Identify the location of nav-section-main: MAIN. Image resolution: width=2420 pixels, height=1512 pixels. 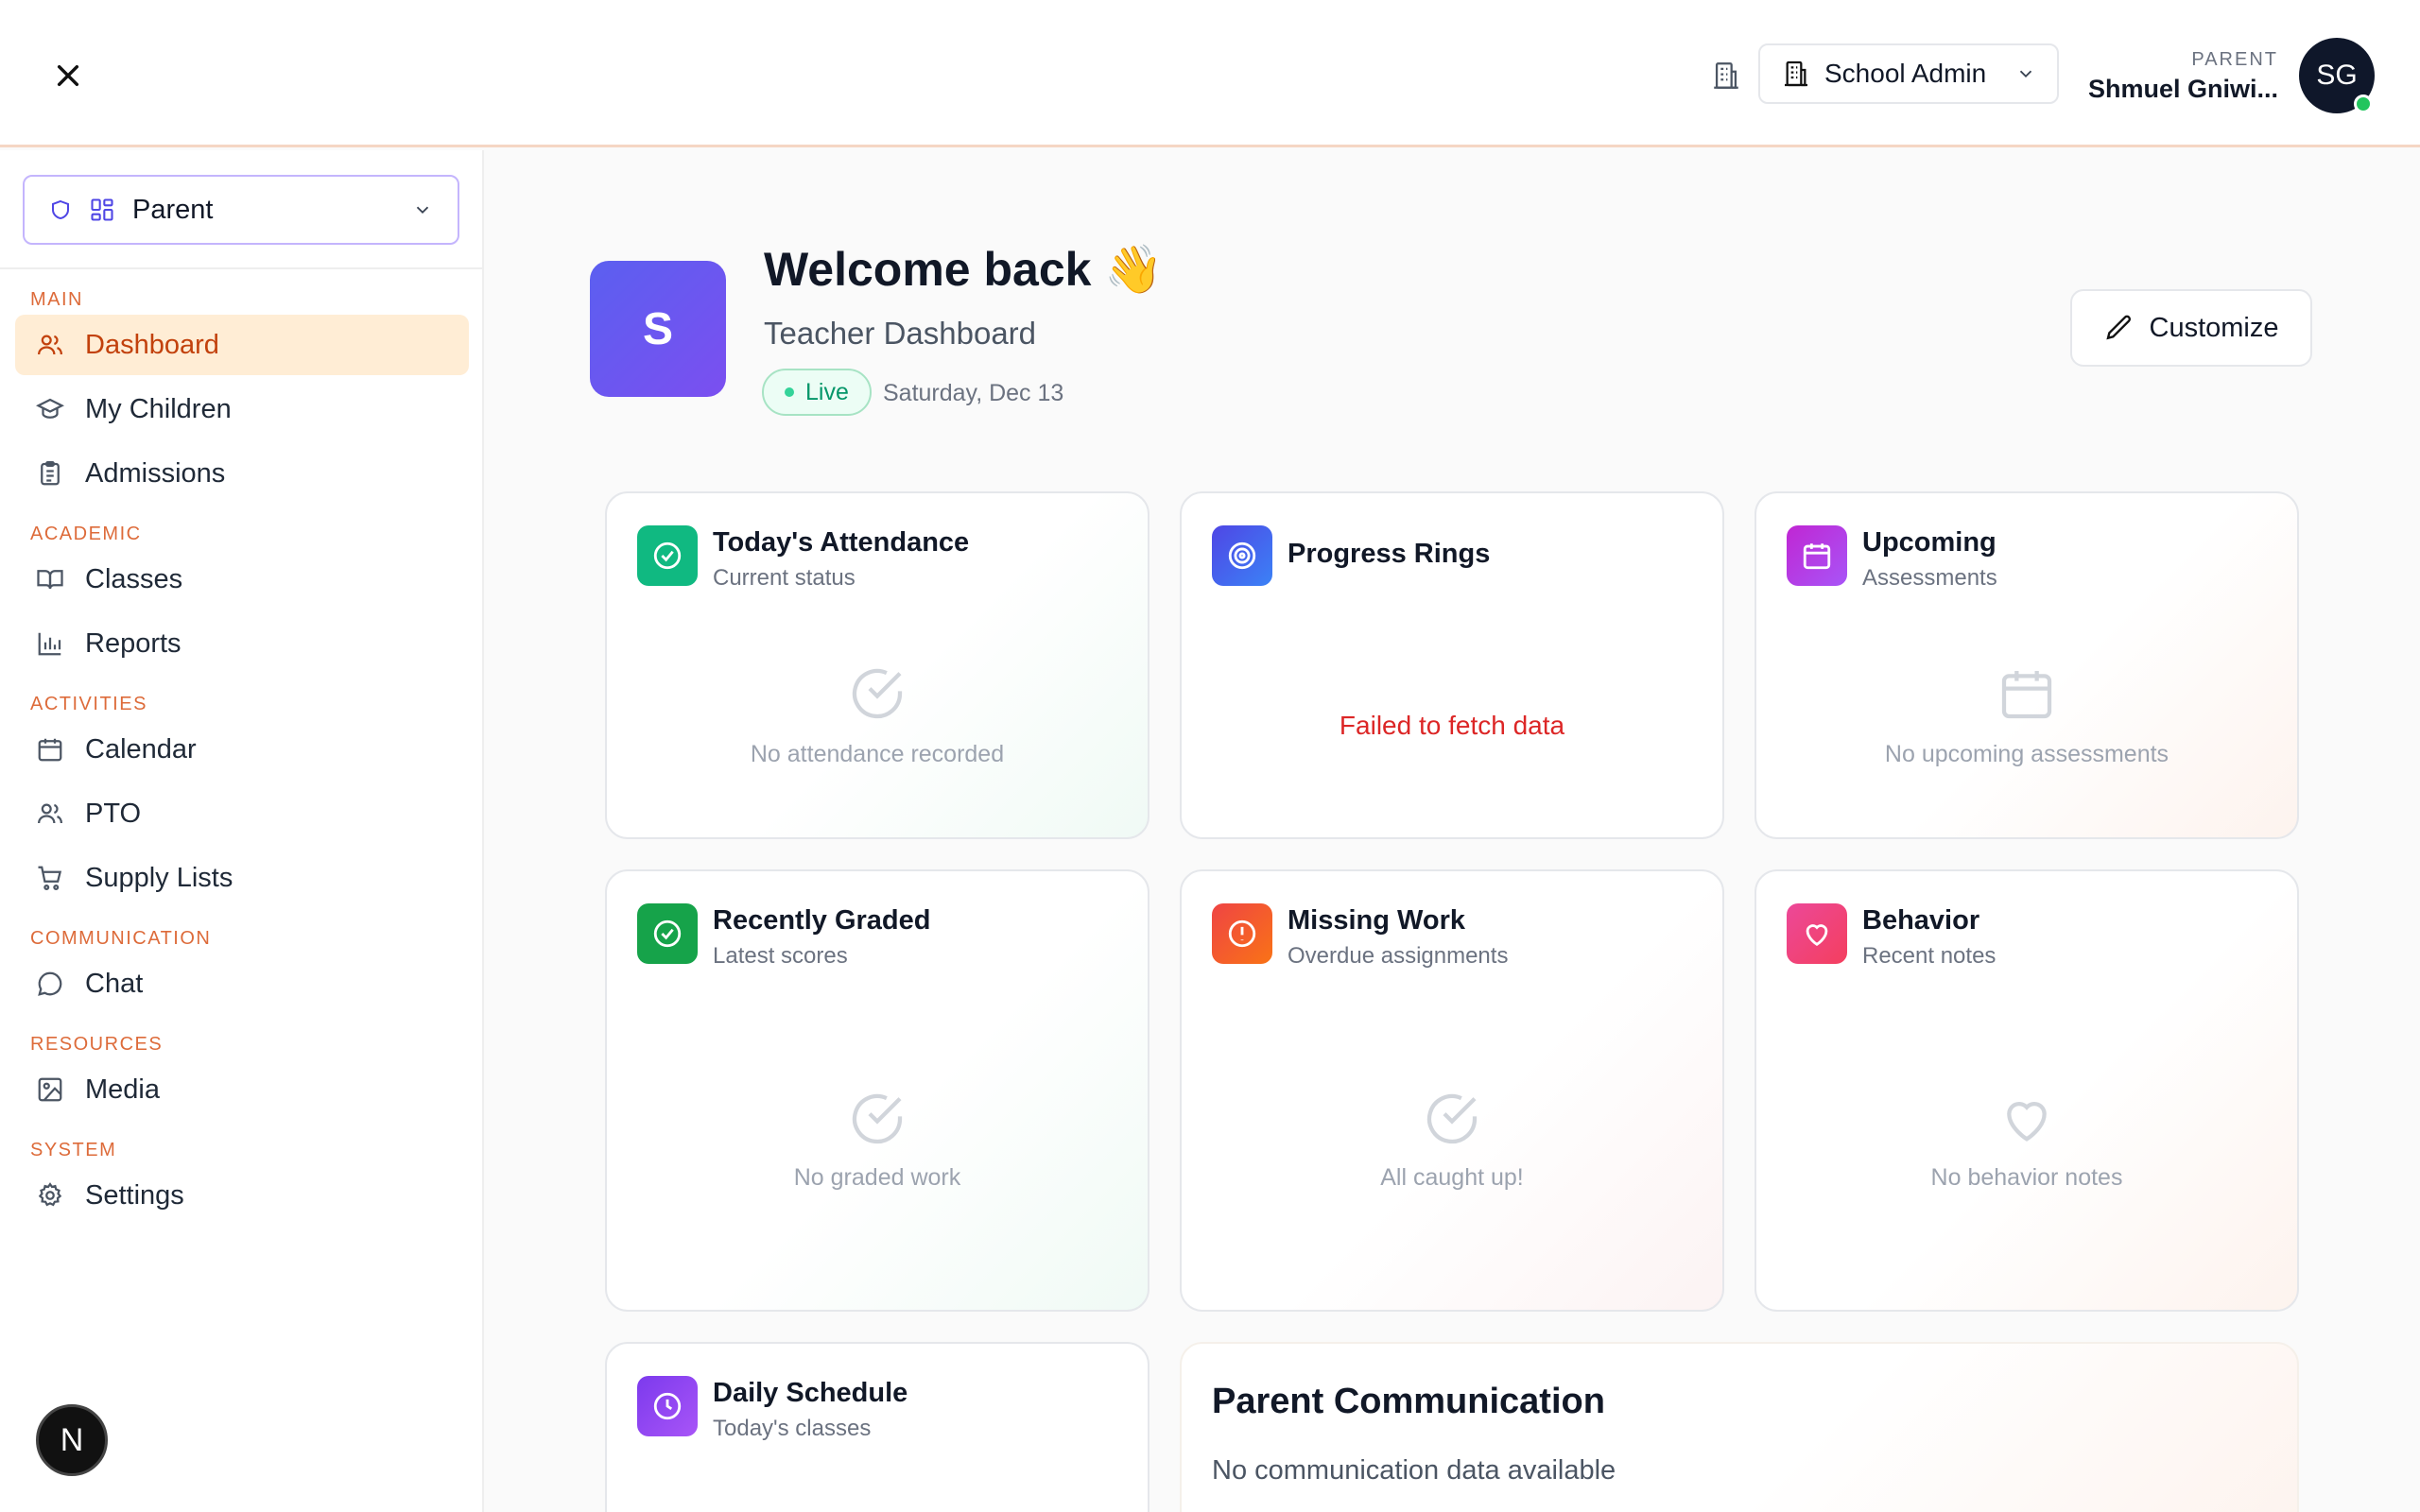
(56, 299).